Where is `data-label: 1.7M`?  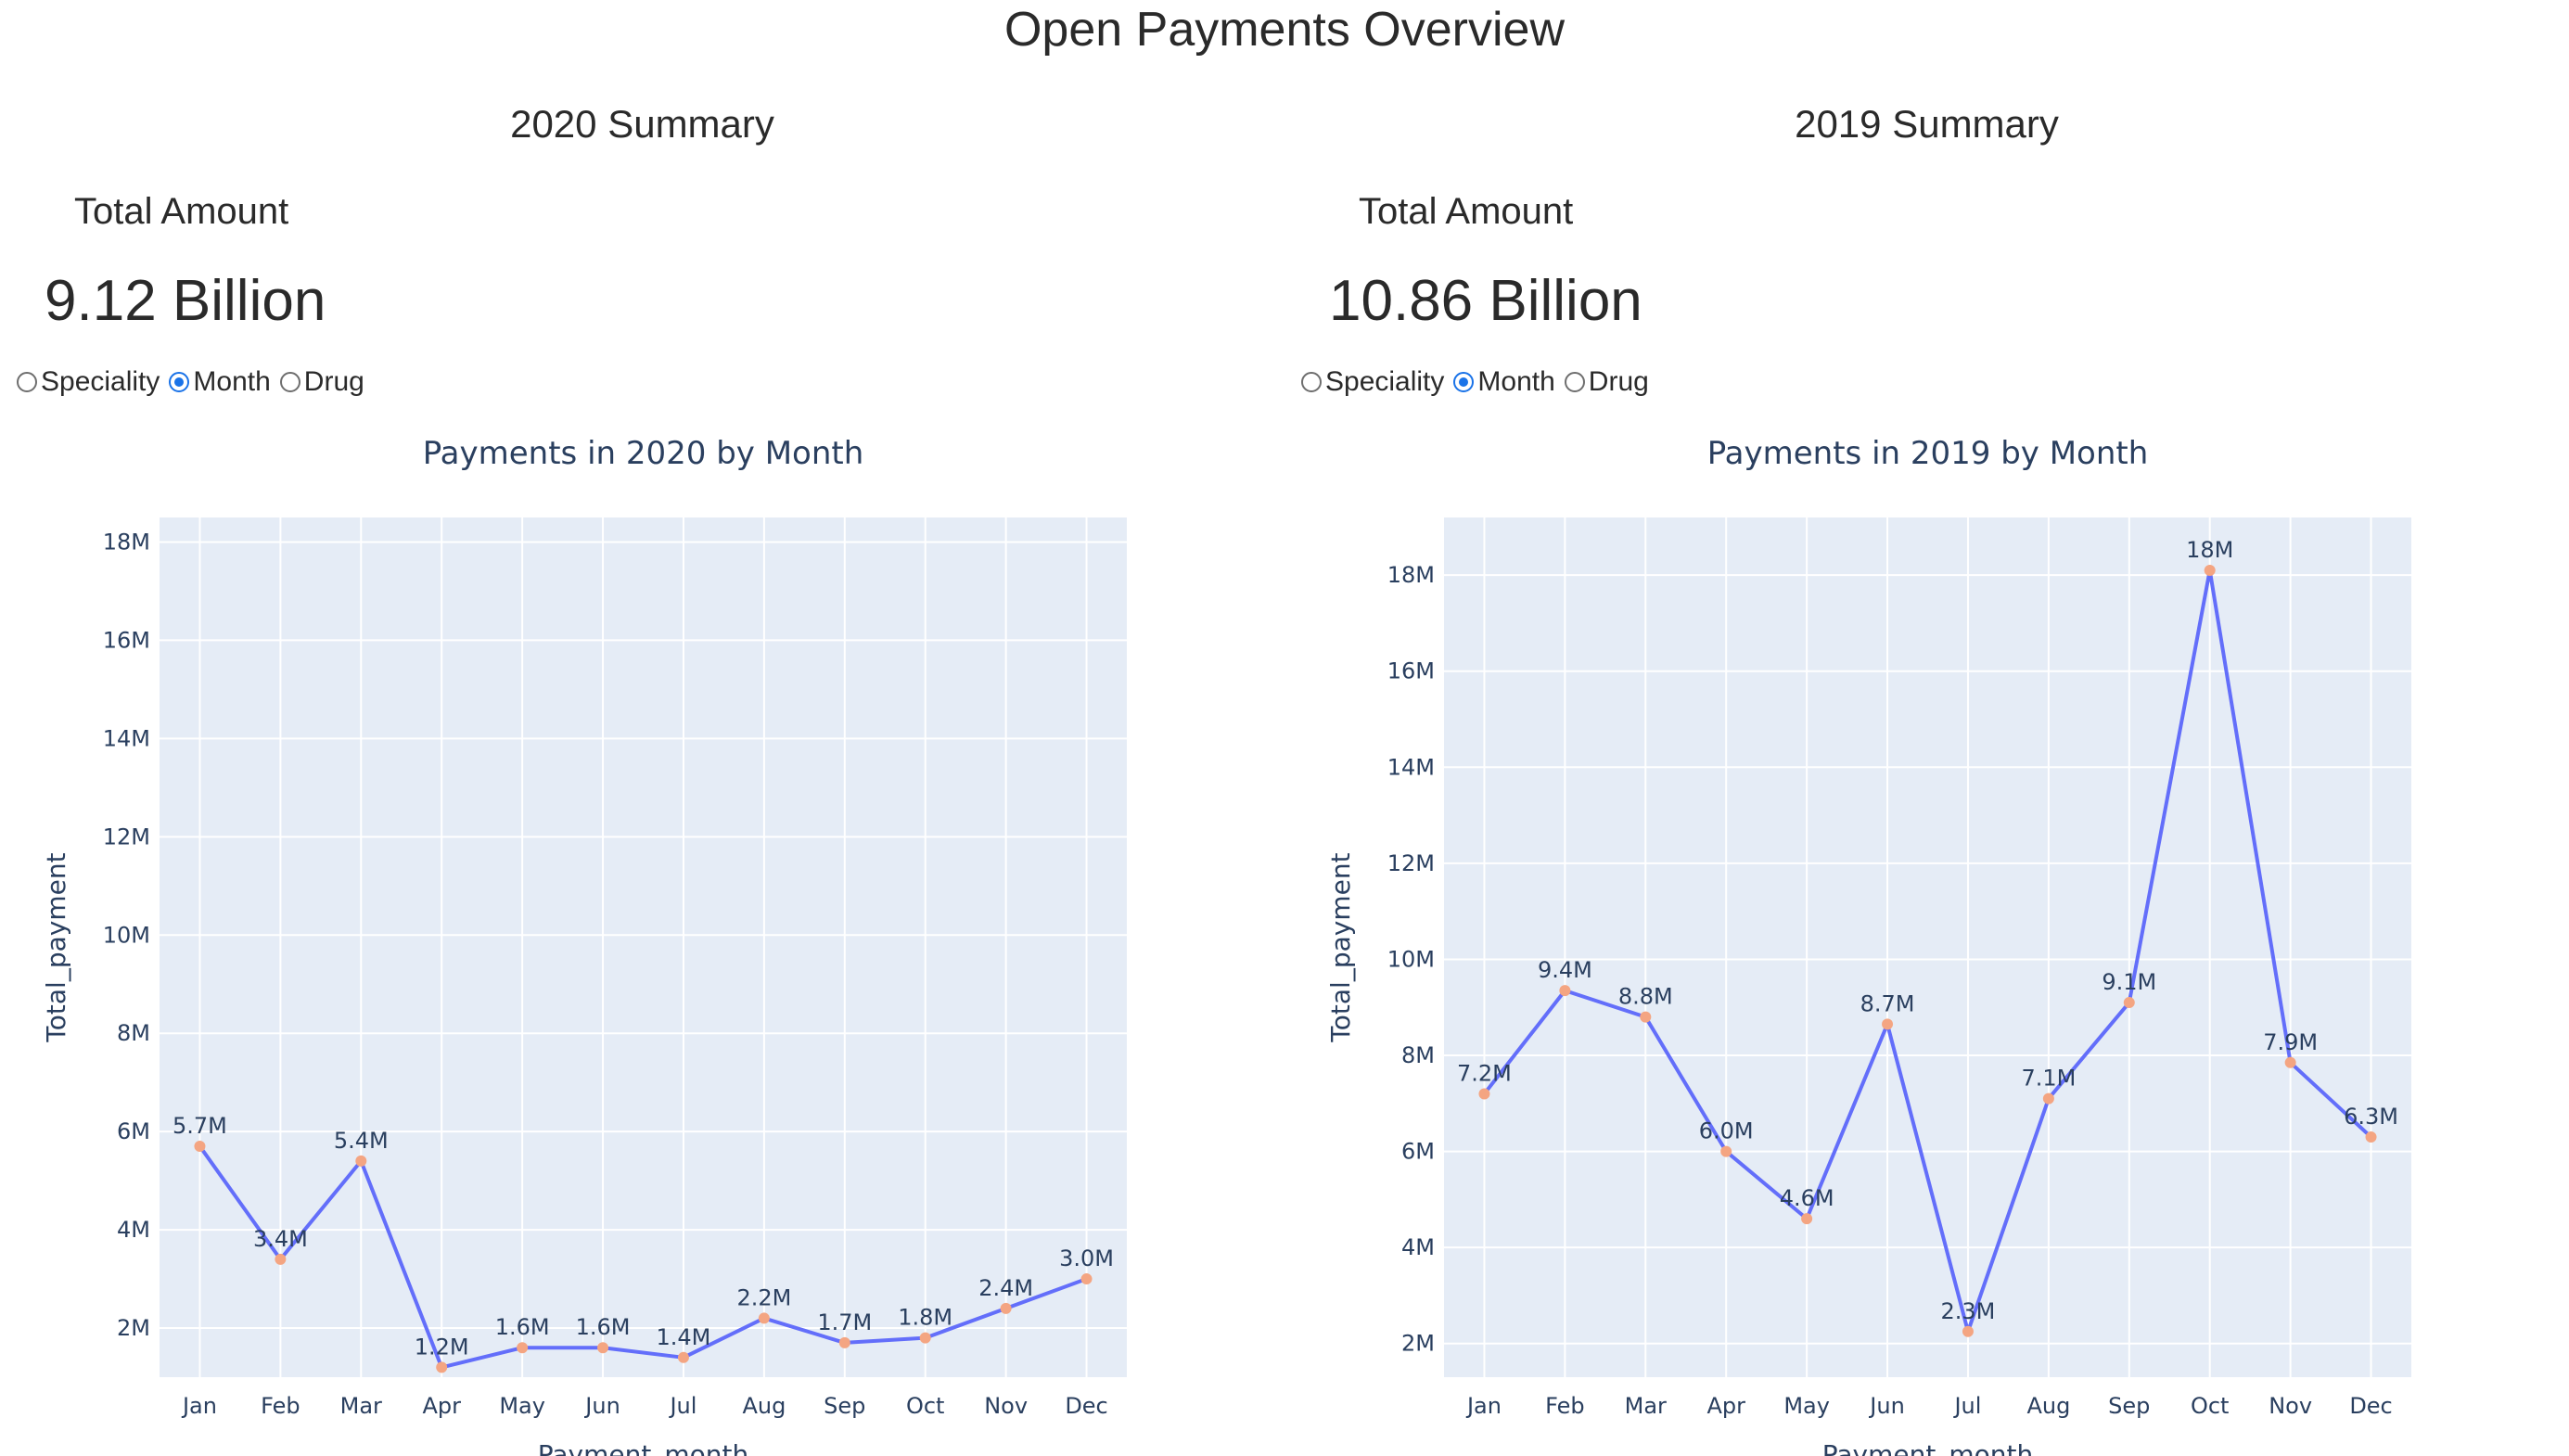 data-label: 1.7M is located at coordinates (844, 1322).